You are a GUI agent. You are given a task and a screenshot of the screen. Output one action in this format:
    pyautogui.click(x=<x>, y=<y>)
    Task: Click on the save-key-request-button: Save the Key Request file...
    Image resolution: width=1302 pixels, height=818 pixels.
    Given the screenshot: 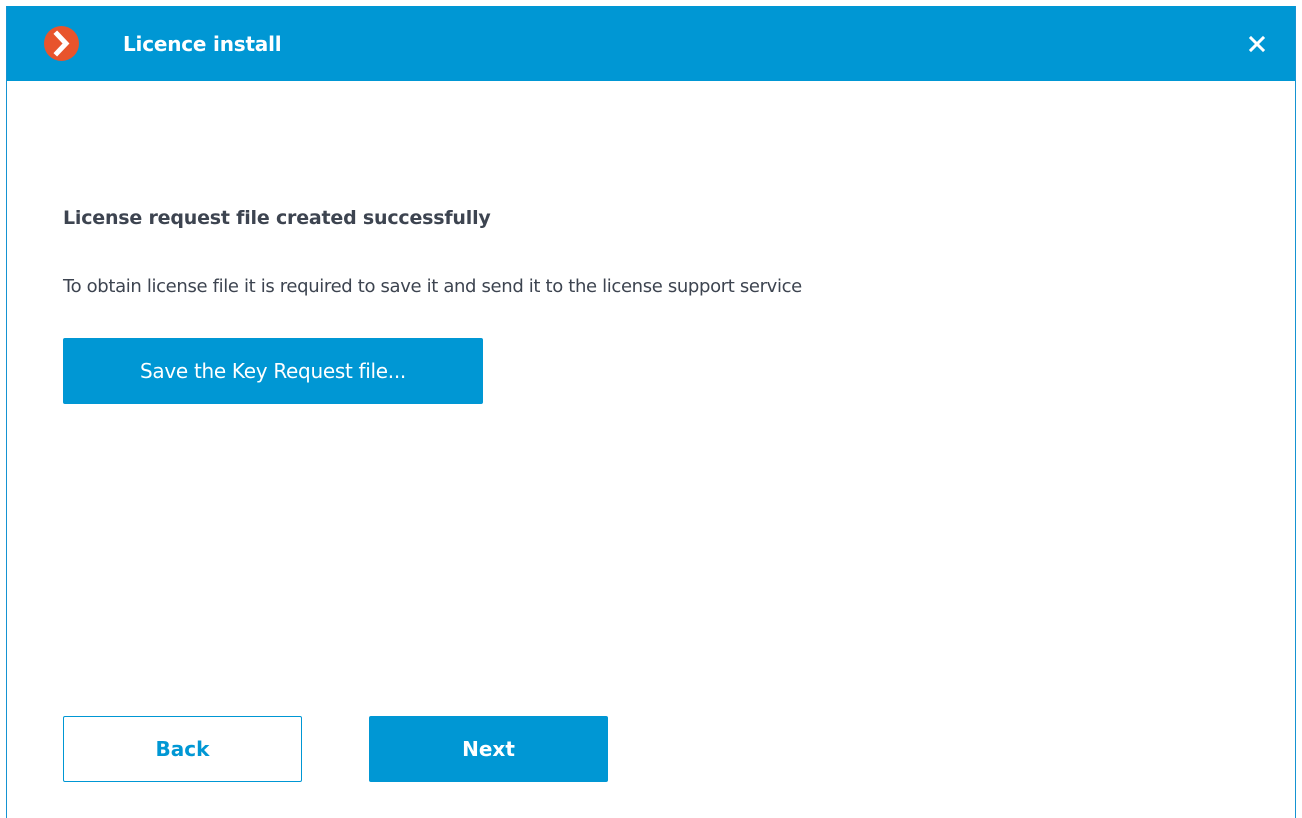 What is the action you would take?
    pyautogui.click(x=273, y=371)
    